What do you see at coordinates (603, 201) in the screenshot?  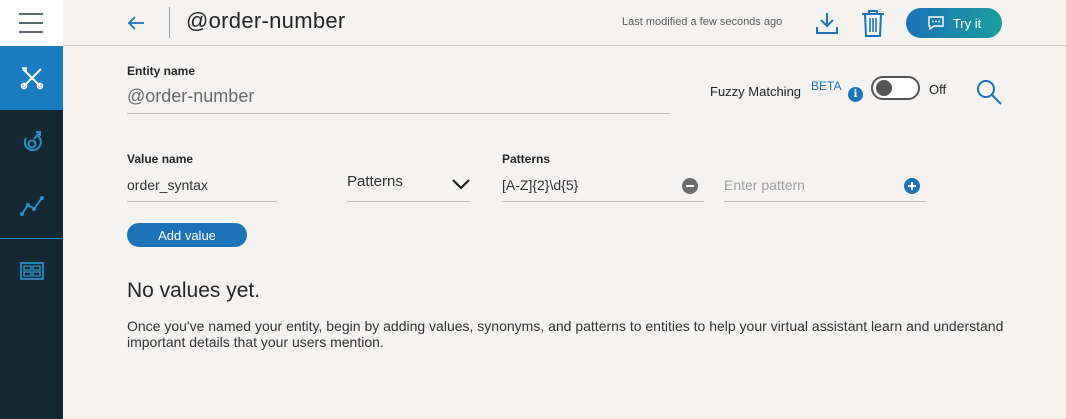 I see `pattern-underline` at bounding box center [603, 201].